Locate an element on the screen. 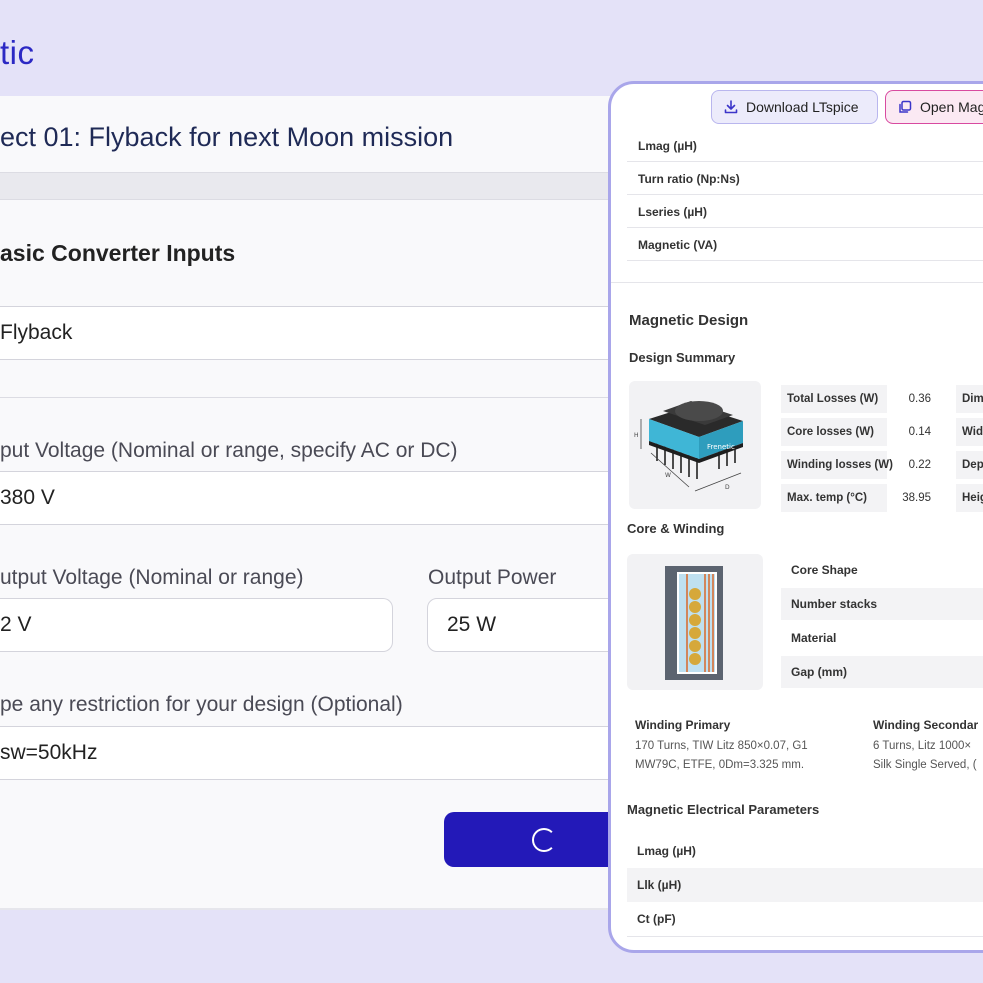 The width and height of the screenshot is (983, 983). electrical-row-ct-label: Ct (pF) is located at coordinates (656, 919).